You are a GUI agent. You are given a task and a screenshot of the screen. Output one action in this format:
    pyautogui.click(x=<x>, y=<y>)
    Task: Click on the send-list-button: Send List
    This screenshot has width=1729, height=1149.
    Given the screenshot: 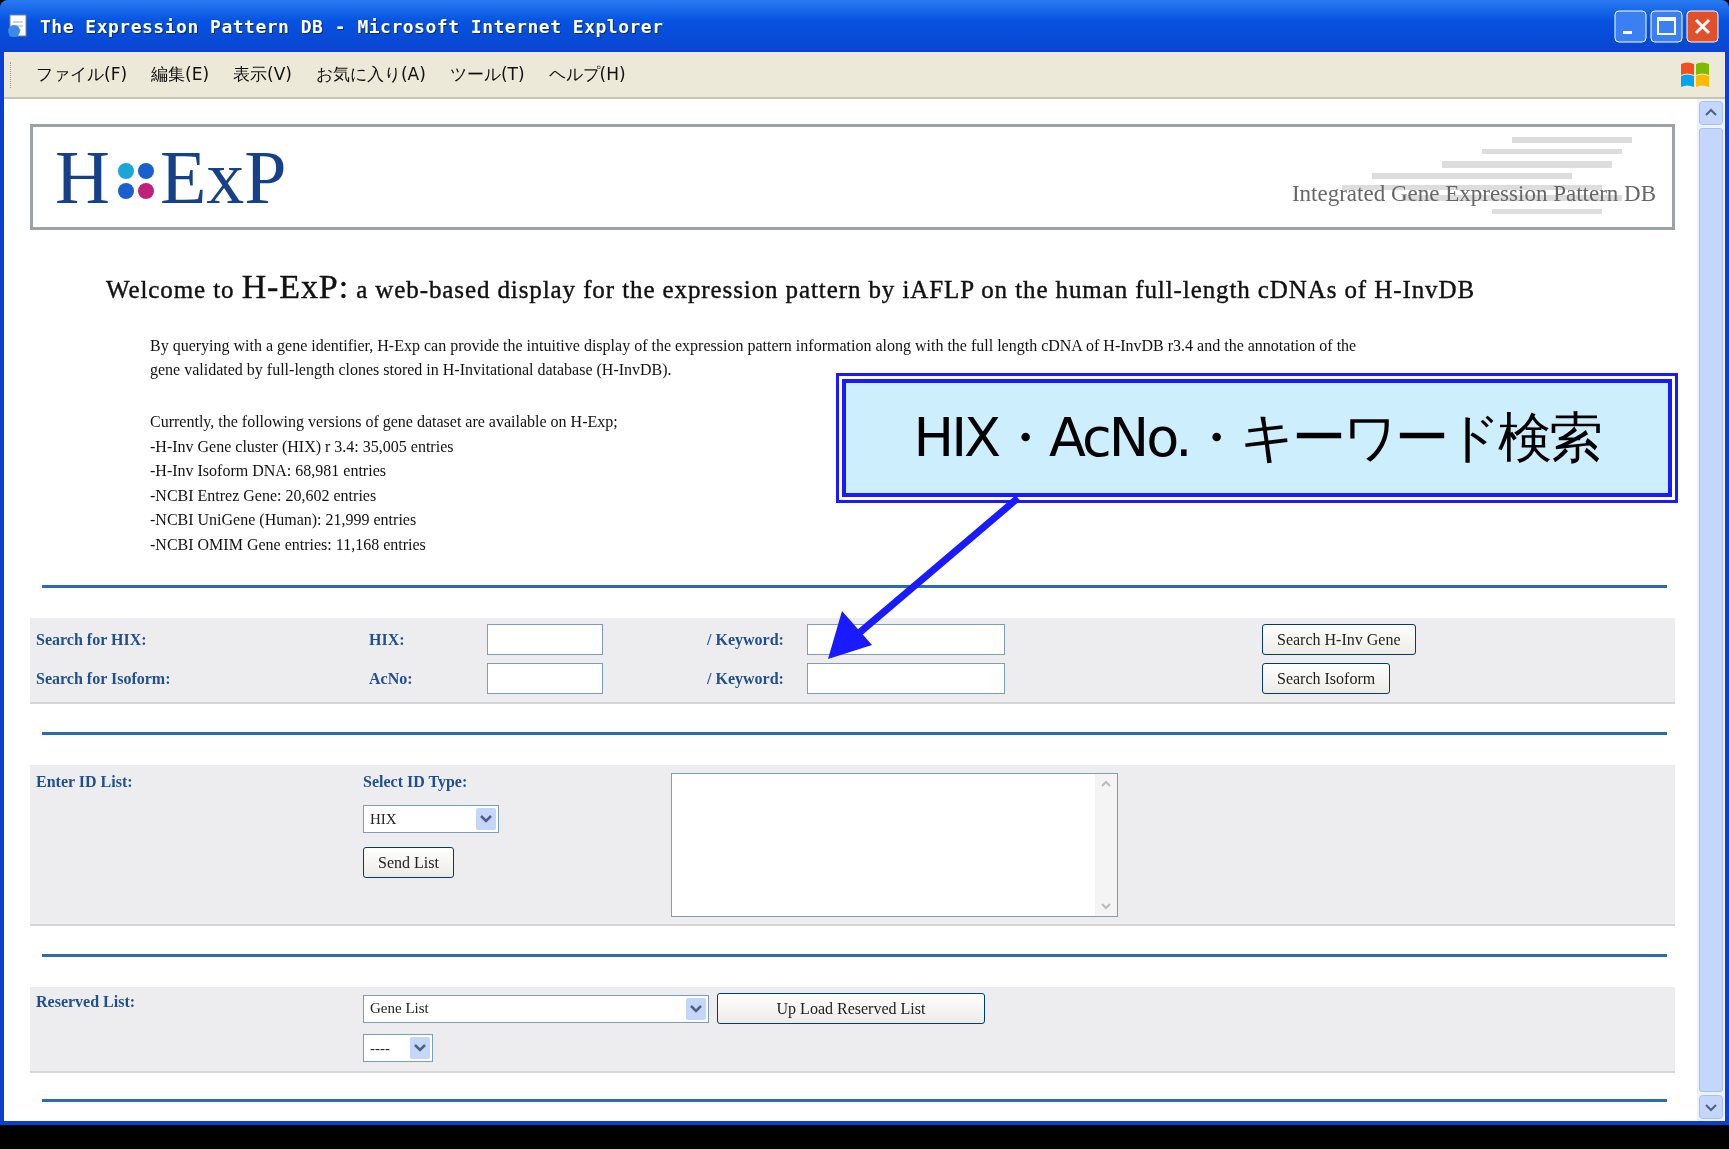 What is the action you would take?
    pyautogui.click(x=408, y=862)
    